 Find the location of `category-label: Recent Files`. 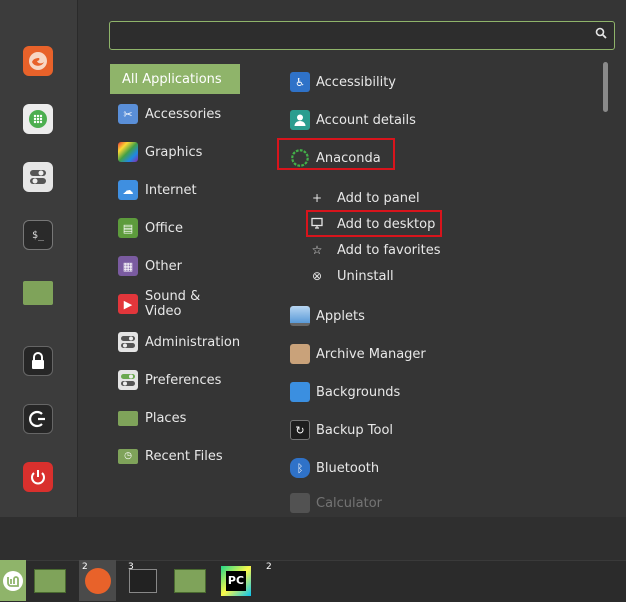

category-label: Recent Files is located at coordinates (184, 456).